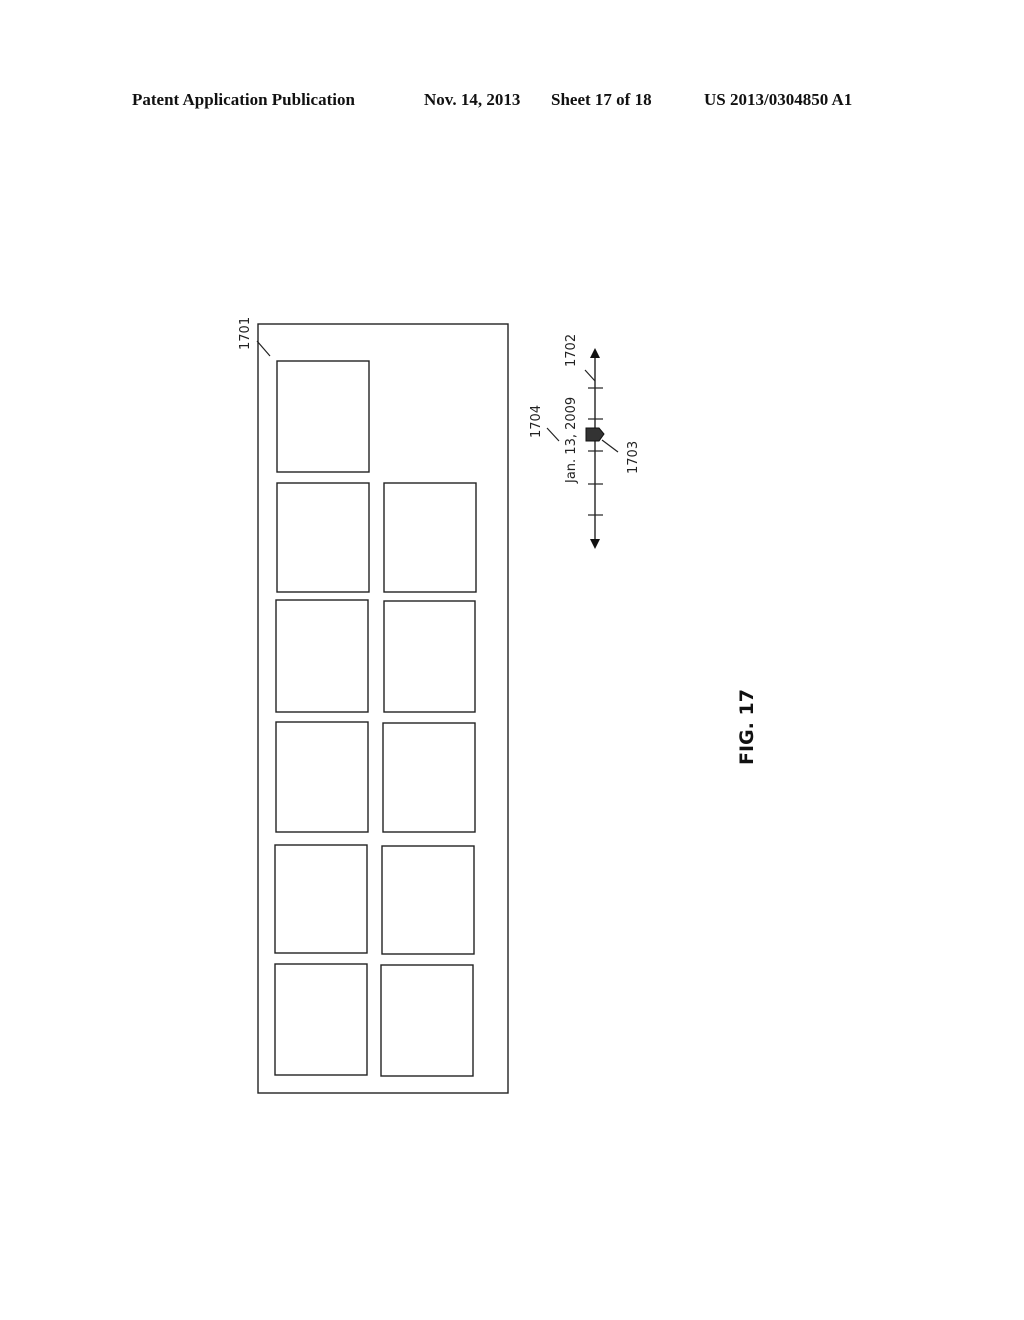 Image resolution: width=1024 pixels, height=1320 pixels. What do you see at coordinates (571, 350) in the screenshot?
I see `ref-label-1702: 1702` at bounding box center [571, 350].